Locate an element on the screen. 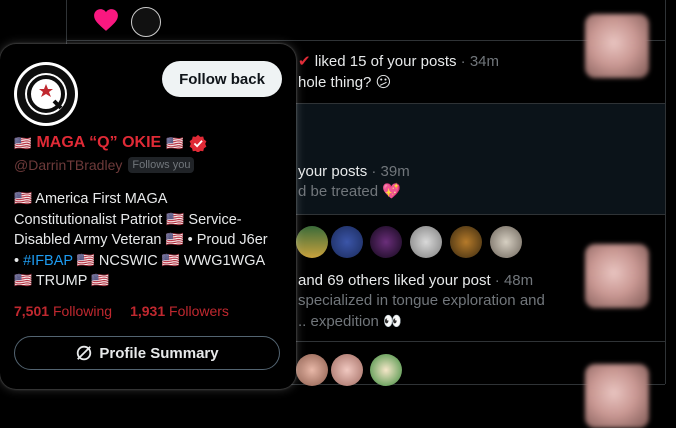 The width and height of the screenshot is (676, 428). follow-back-button: Follow back is located at coordinates (222, 79).